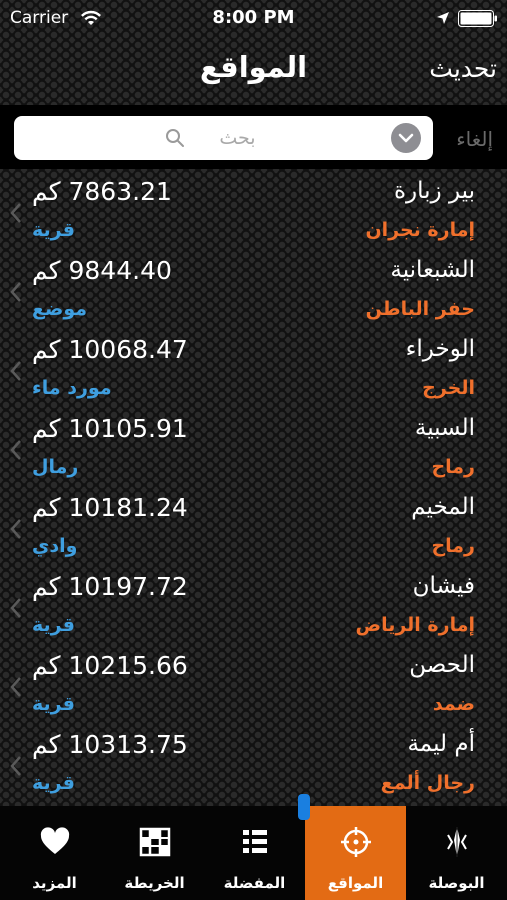 The image size is (507, 900). What do you see at coordinates (72, 388) in the screenshot?
I see `location-type: مورد ماء` at bounding box center [72, 388].